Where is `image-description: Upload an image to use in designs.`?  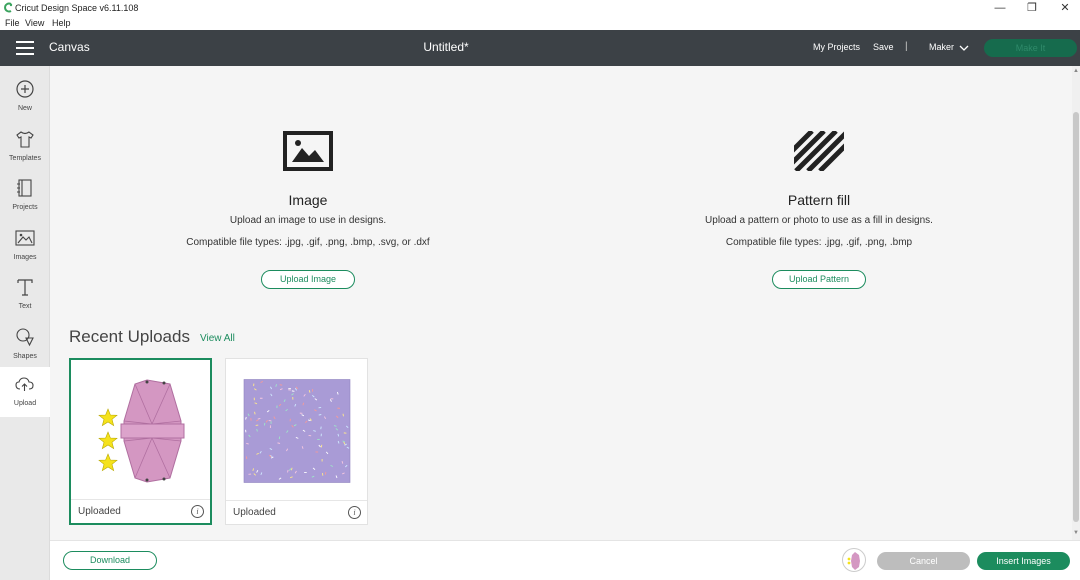 image-description: Upload an image to use in designs. is located at coordinates (308, 220).